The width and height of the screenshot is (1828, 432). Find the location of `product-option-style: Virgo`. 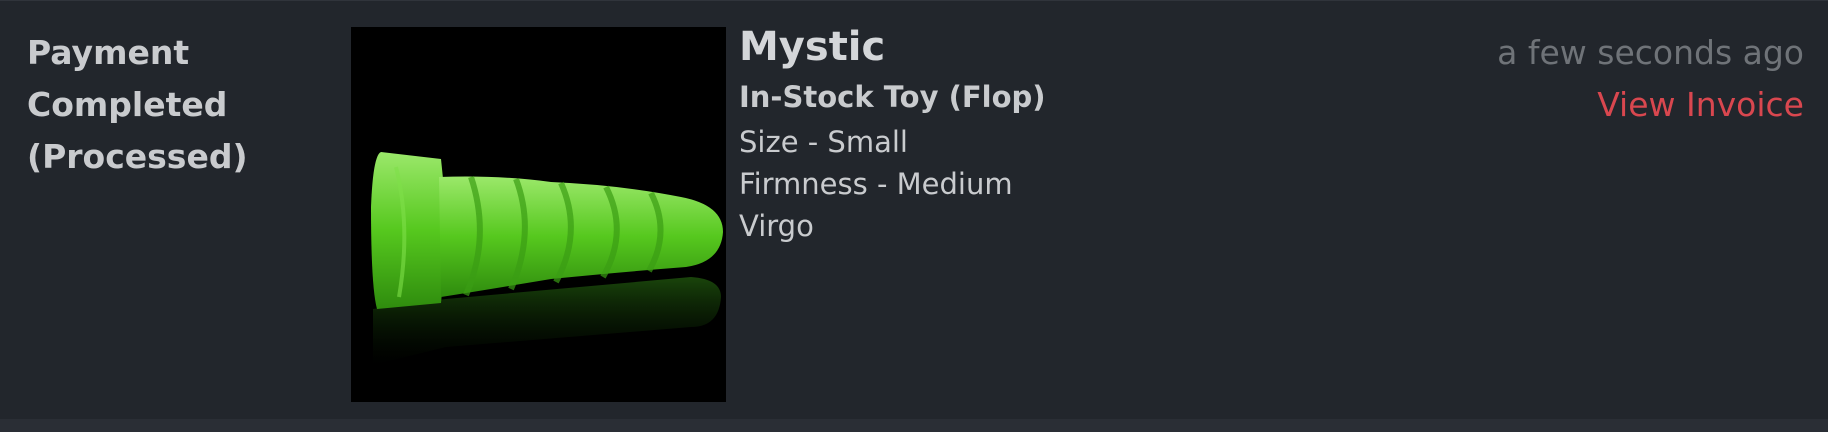

product-option-style: Virgo is located at coordinates (776, 226).